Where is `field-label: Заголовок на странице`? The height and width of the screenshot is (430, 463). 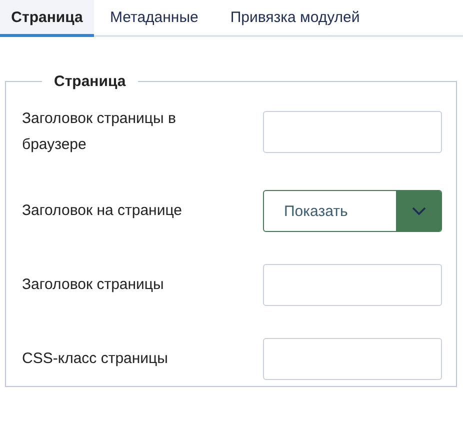 field-label: Заголовок на странице is located at coordinates (102, 211).